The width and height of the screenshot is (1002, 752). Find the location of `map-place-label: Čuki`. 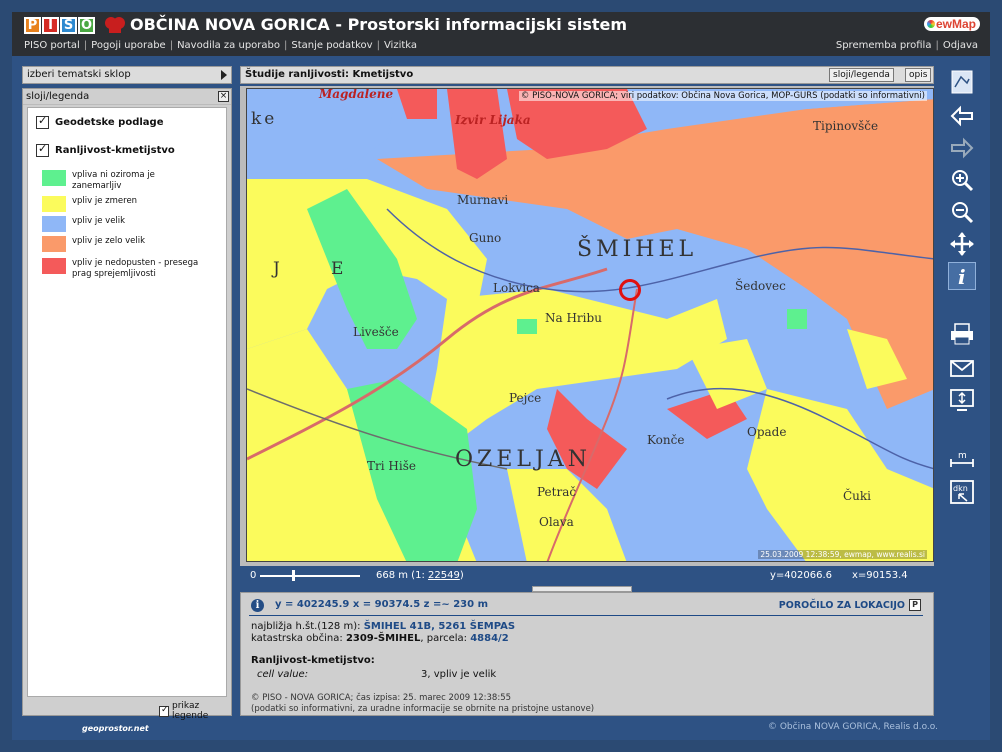

map-place-label: Čuki is located at coordinates (857, 496).